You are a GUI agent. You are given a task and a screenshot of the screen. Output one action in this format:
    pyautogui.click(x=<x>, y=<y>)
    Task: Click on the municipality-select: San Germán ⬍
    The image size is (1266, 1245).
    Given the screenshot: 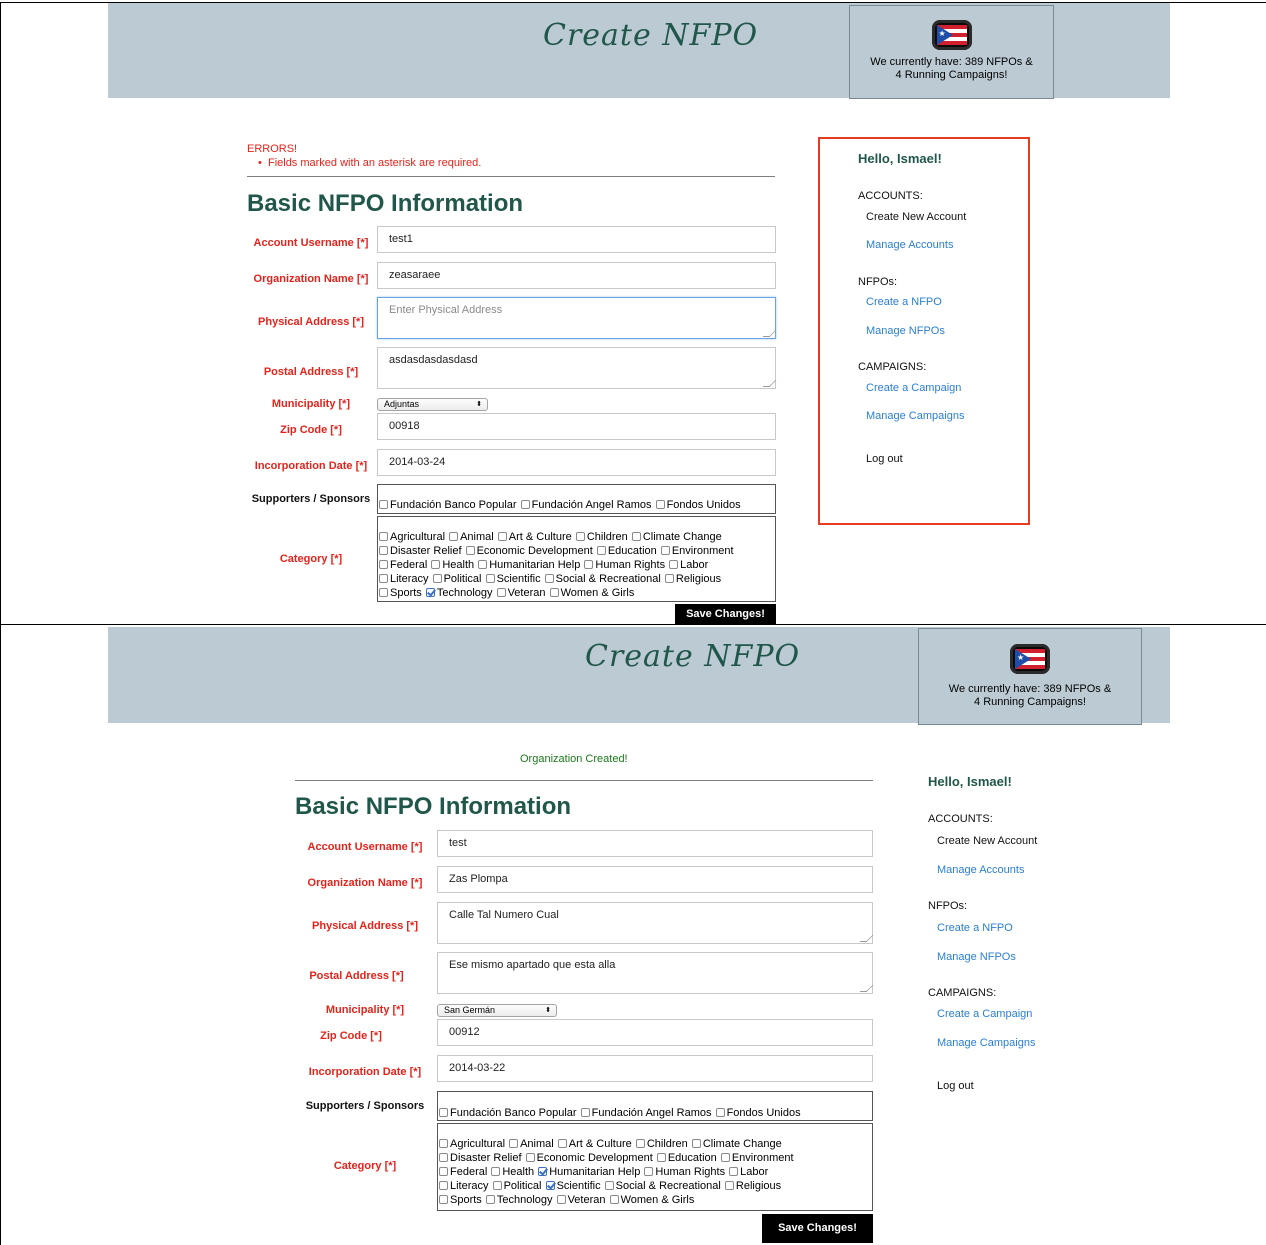 What is the action you would take?
    pyautogui.click(x=497, y=1010)
    